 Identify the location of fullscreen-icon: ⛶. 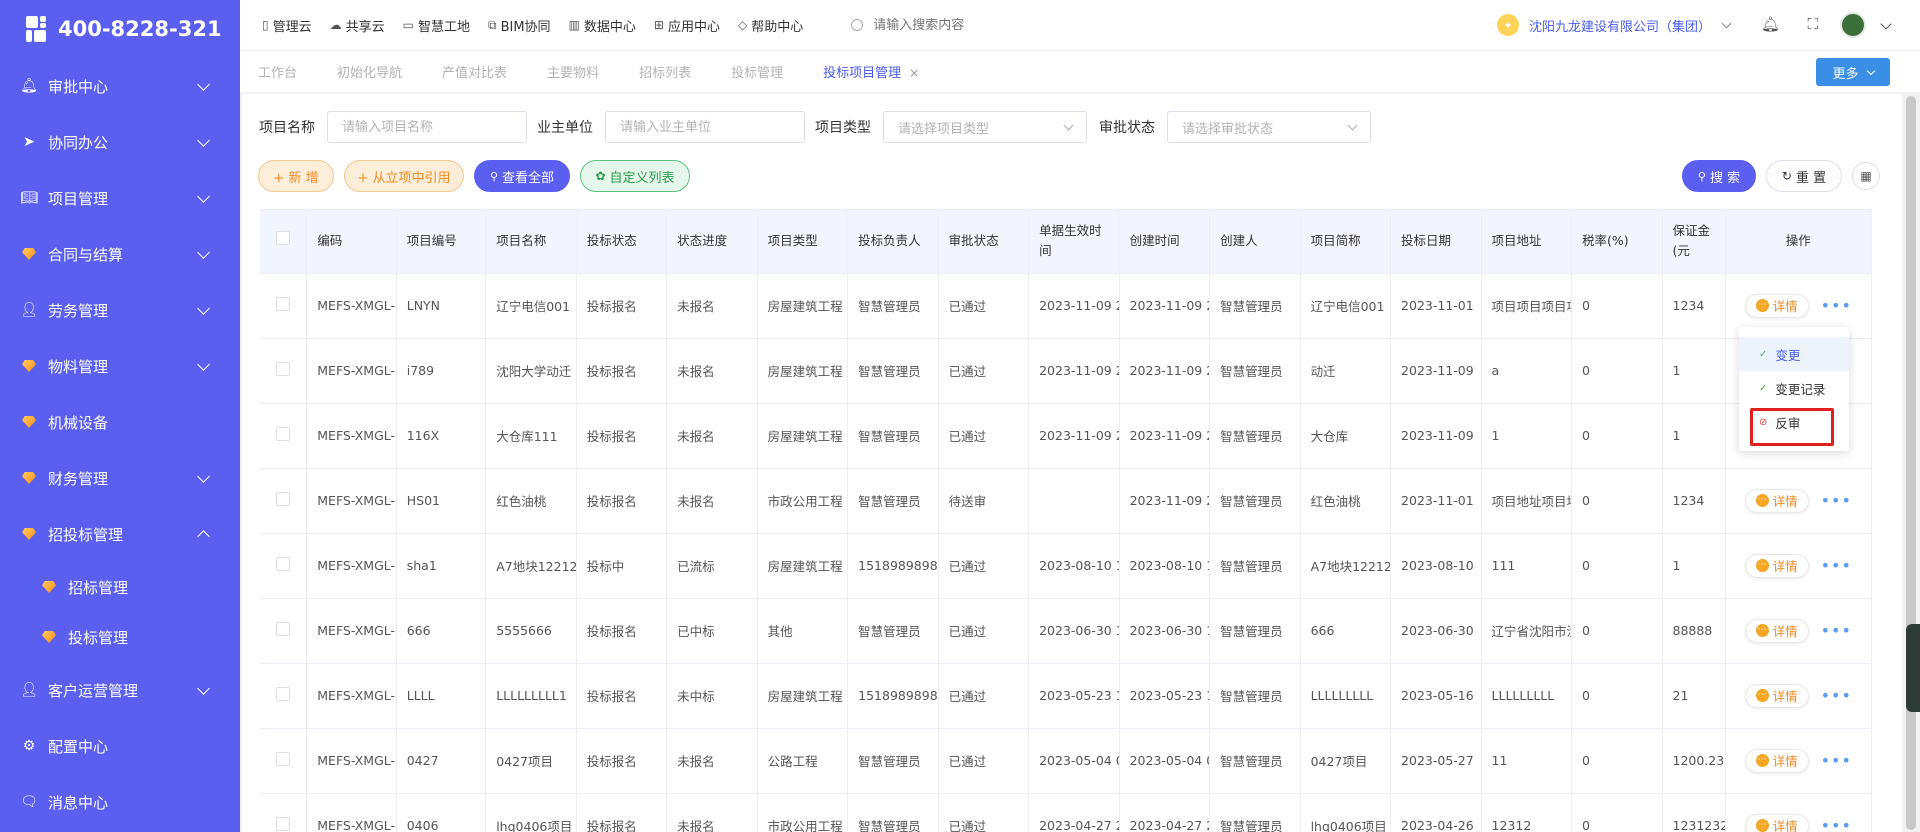
(1812, 24).